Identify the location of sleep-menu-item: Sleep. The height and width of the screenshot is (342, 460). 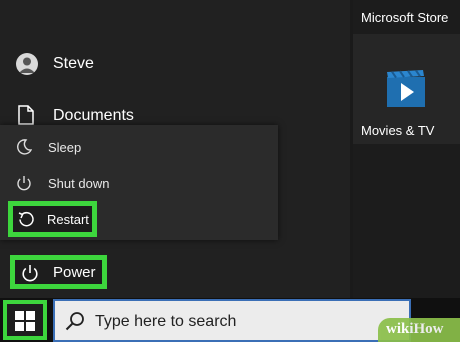
(139, 148).